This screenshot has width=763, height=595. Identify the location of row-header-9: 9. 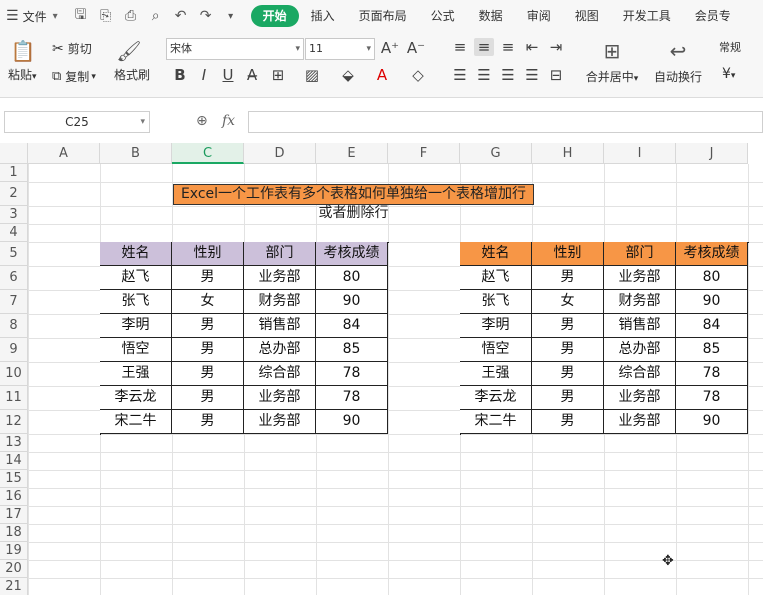
(14, 350).